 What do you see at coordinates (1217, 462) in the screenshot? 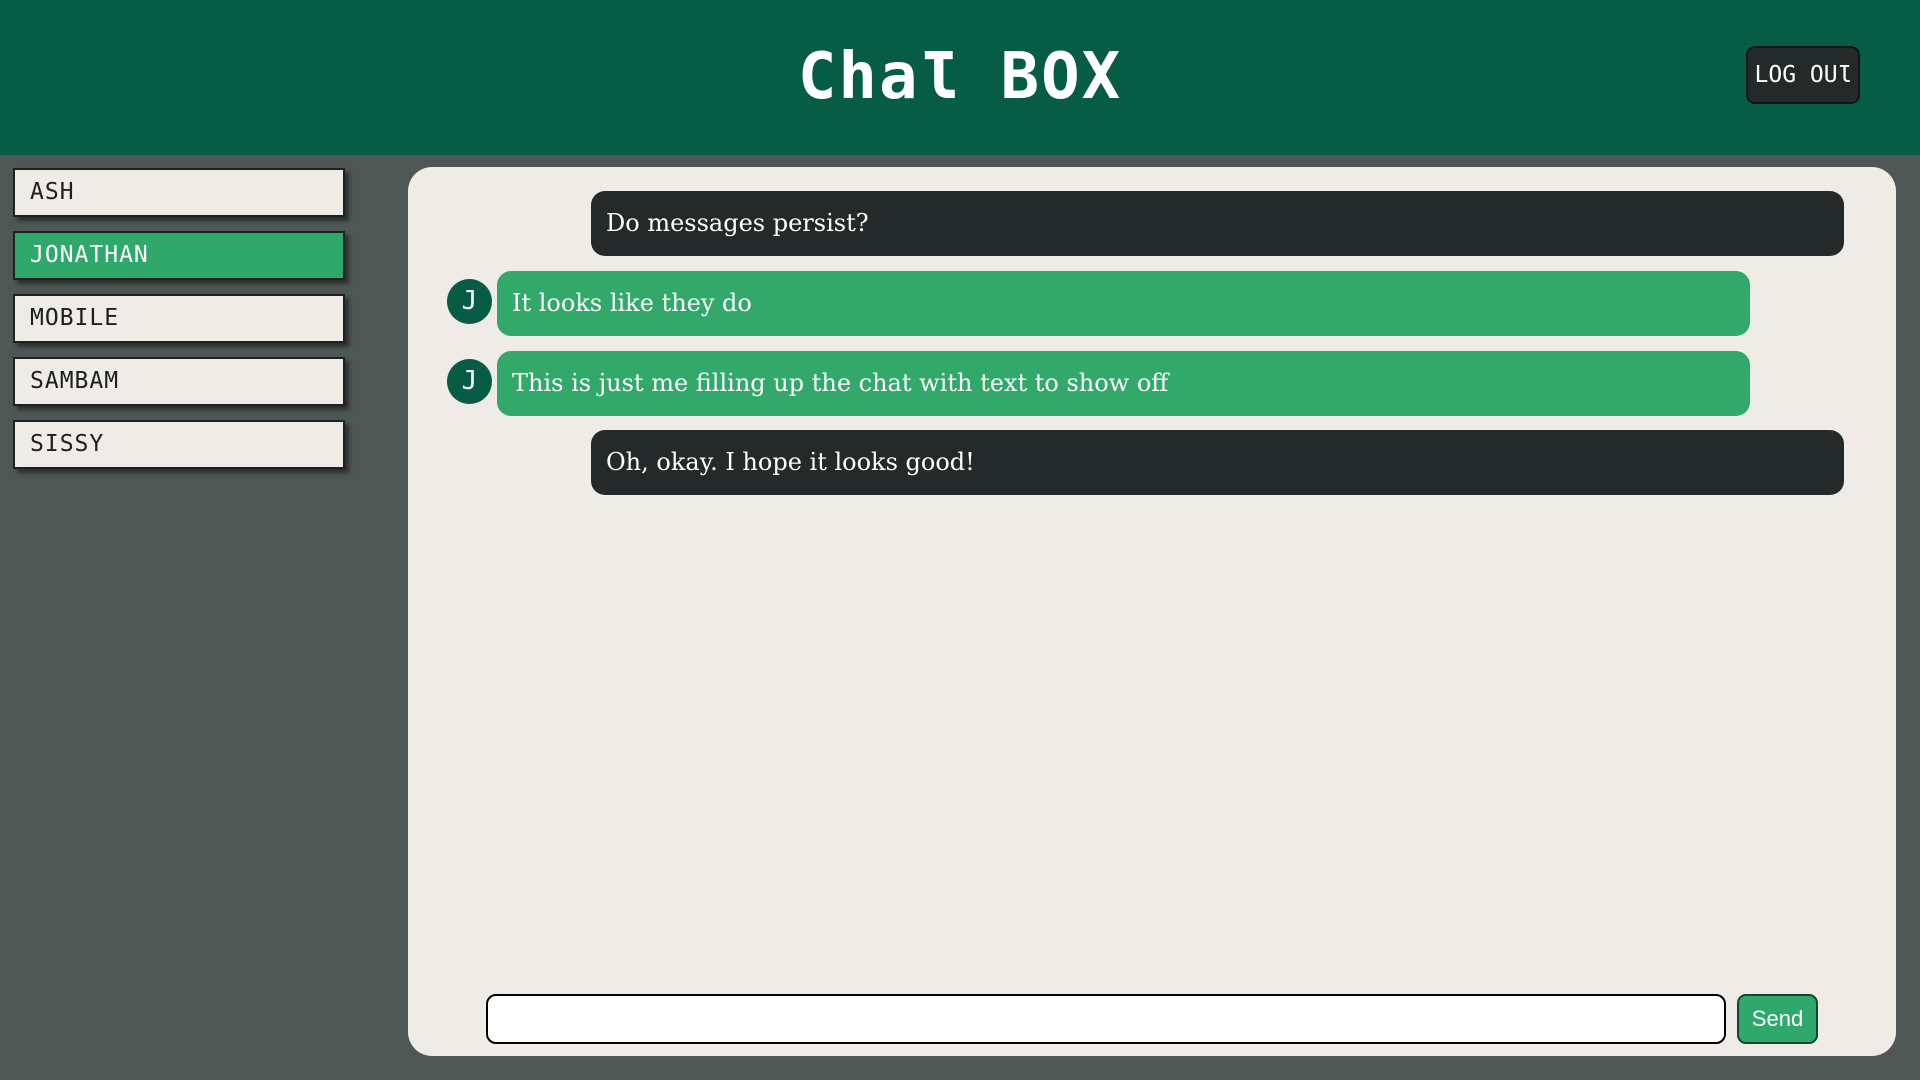
I see `message-bubble-self: Oh, okay. I hope it looks good!` at bounding box center [1217, 462].